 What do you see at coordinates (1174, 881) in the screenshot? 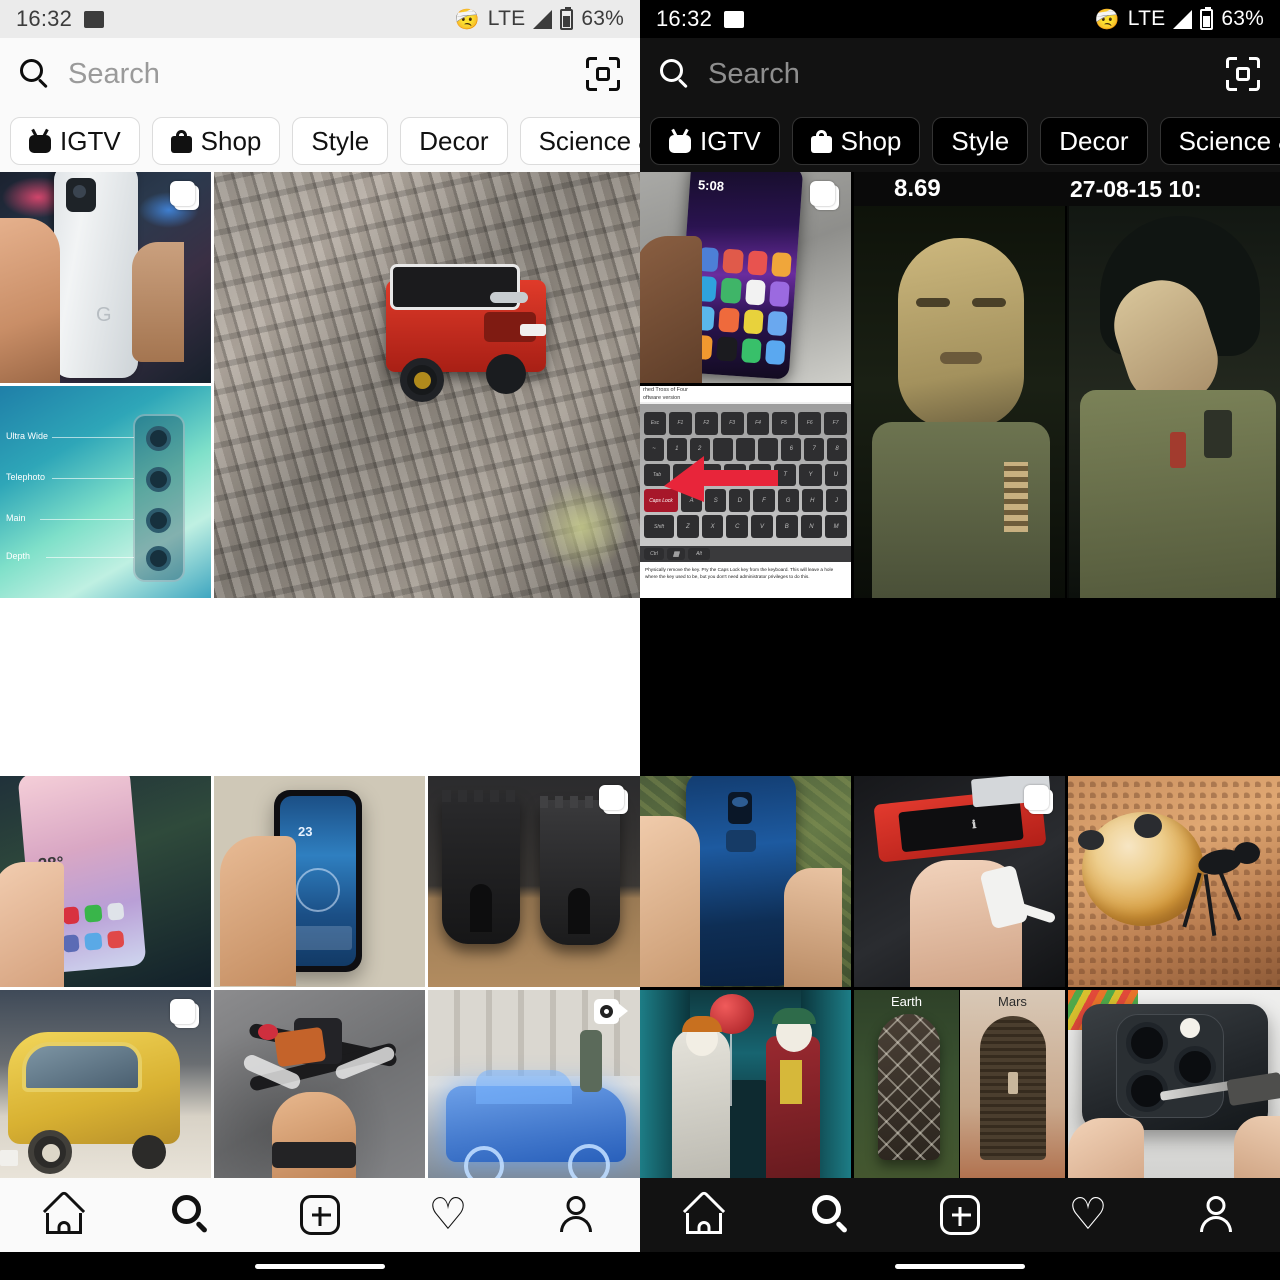
I see `grid-cell-honeypot-ant-macro` at bounding box center [1174, 881].